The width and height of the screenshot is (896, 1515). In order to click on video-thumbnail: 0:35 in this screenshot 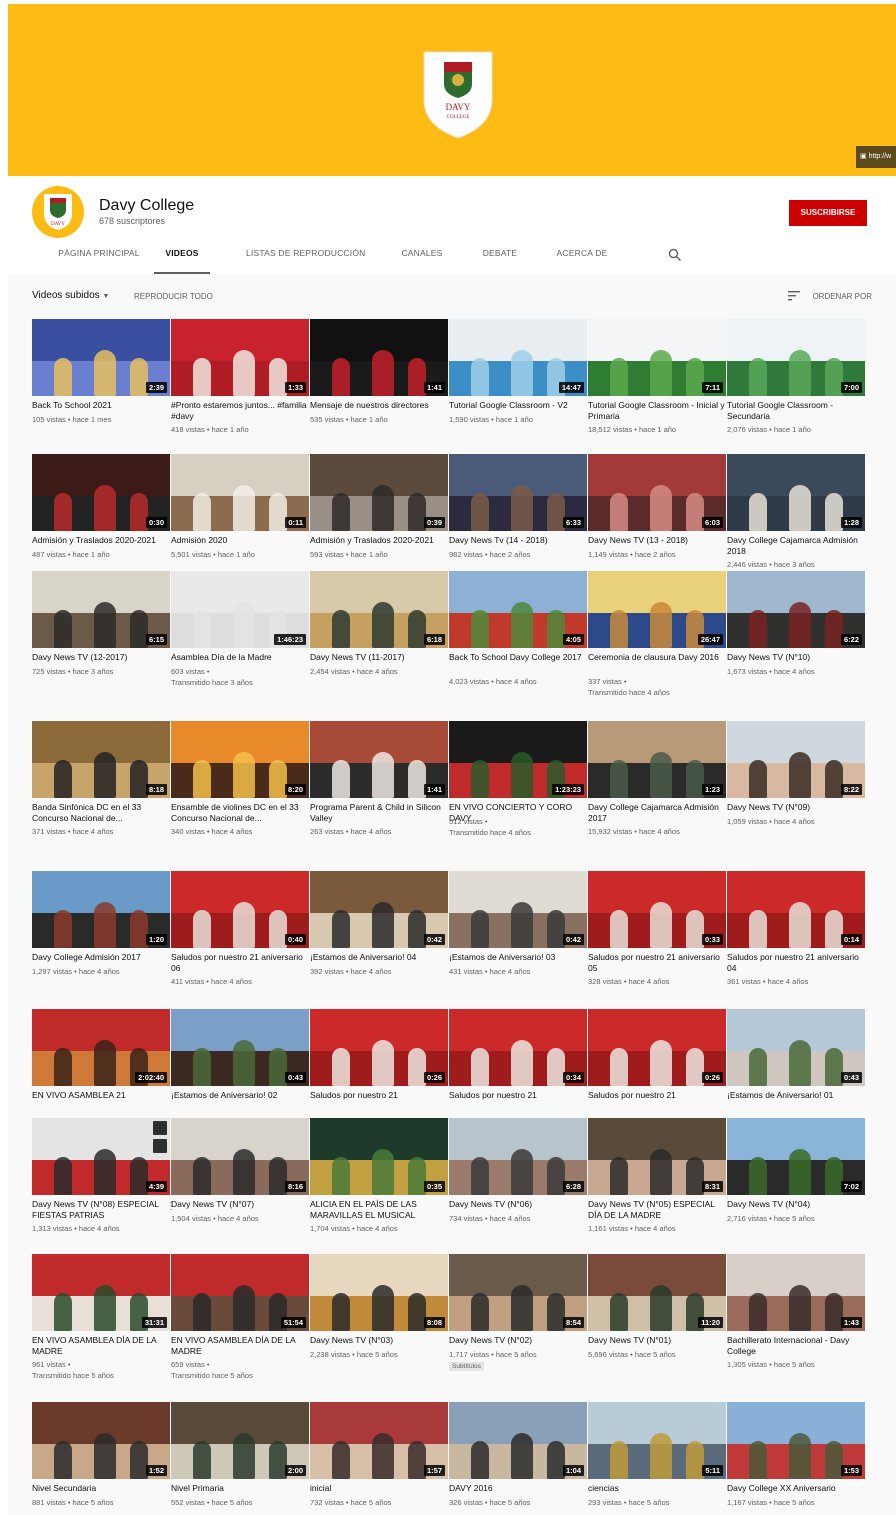, I will do `click(379, 1156)`.